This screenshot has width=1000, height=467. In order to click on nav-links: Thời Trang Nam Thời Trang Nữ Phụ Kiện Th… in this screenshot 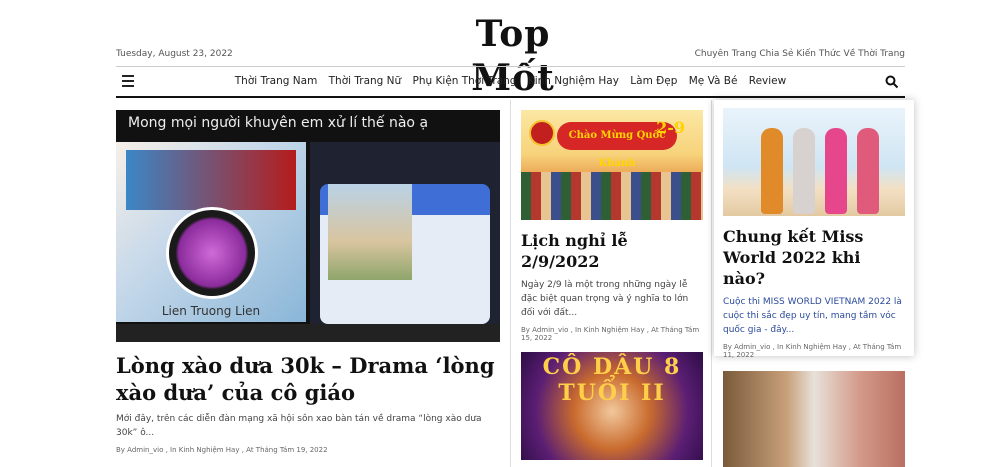, I will do `click(510, 81)`.